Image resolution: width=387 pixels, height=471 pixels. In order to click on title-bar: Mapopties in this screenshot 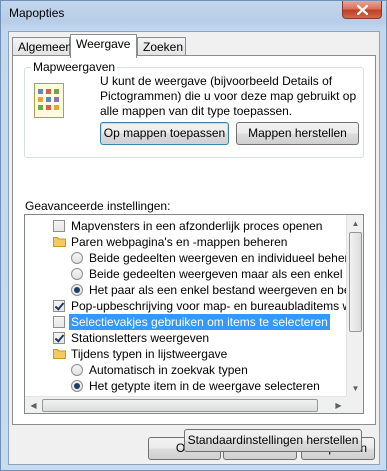, I will do `click(193, 13)`.